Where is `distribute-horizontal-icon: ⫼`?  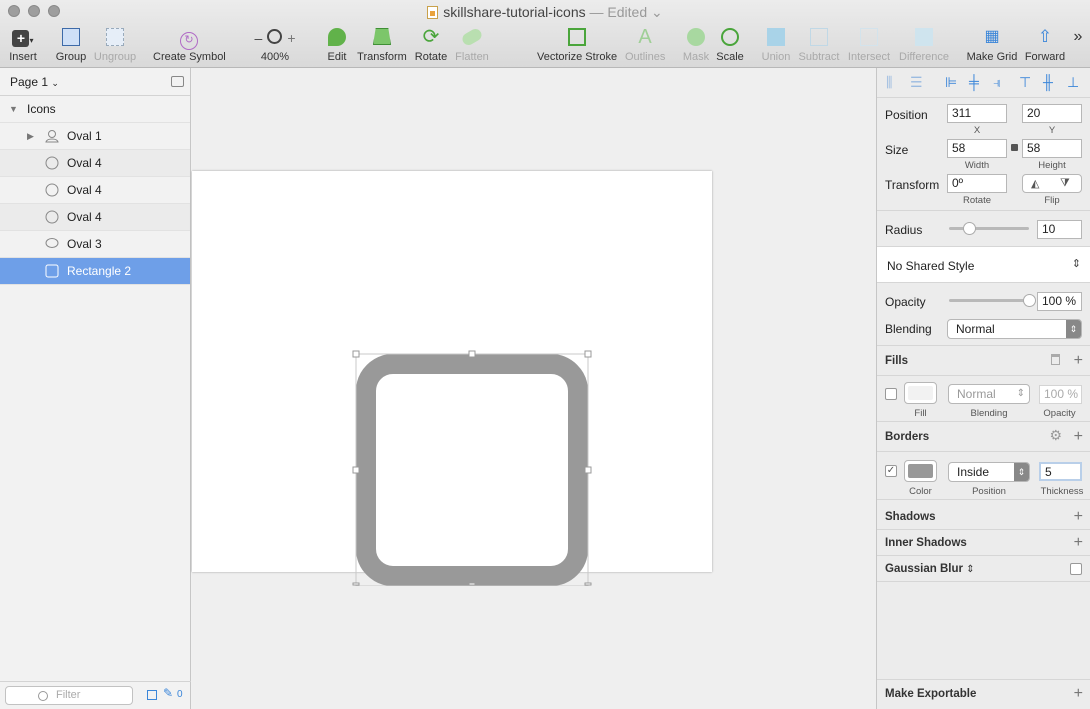
distribute-horizontal-icon: ⫼ is located at coordinates (889, 82).